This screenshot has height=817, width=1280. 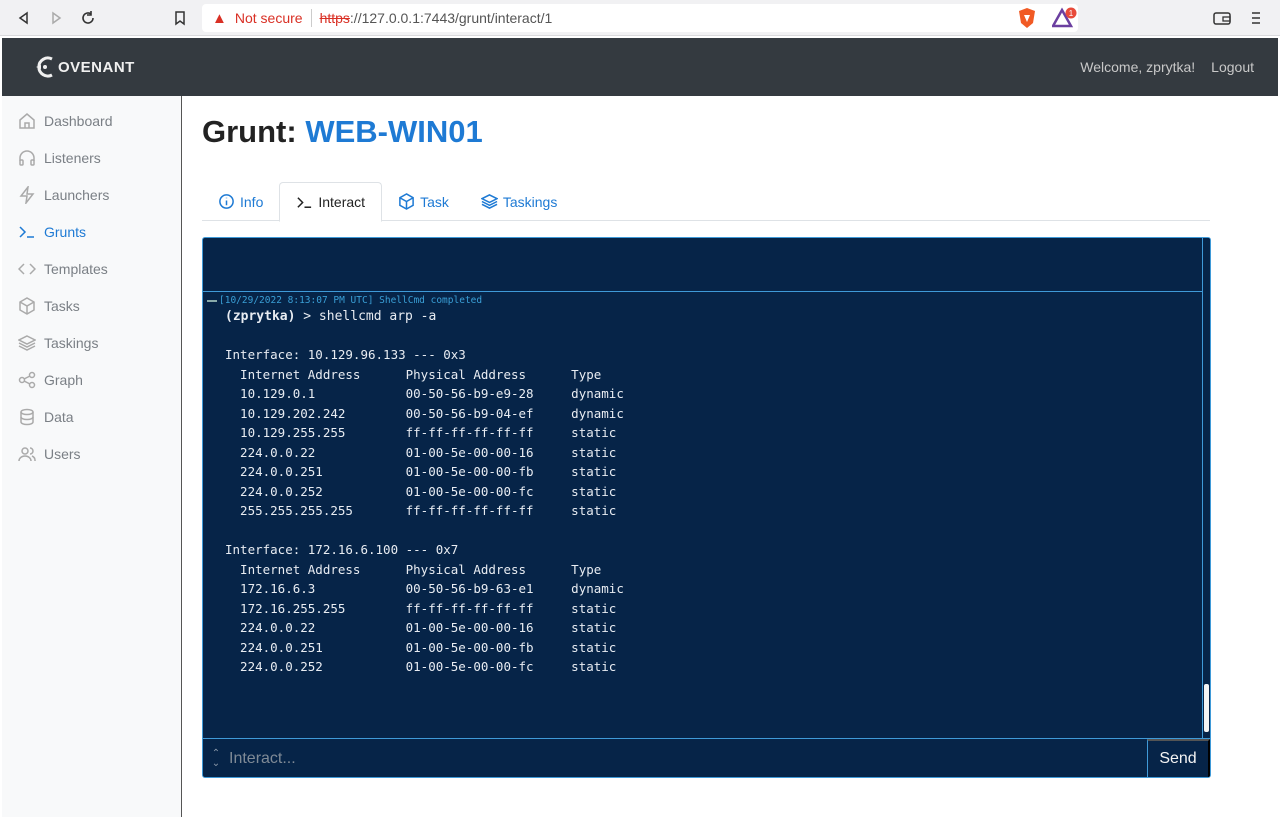 I want to click on app-header: OVENANT Welcome, zprytka! Logout, so click(x=640, y=67).